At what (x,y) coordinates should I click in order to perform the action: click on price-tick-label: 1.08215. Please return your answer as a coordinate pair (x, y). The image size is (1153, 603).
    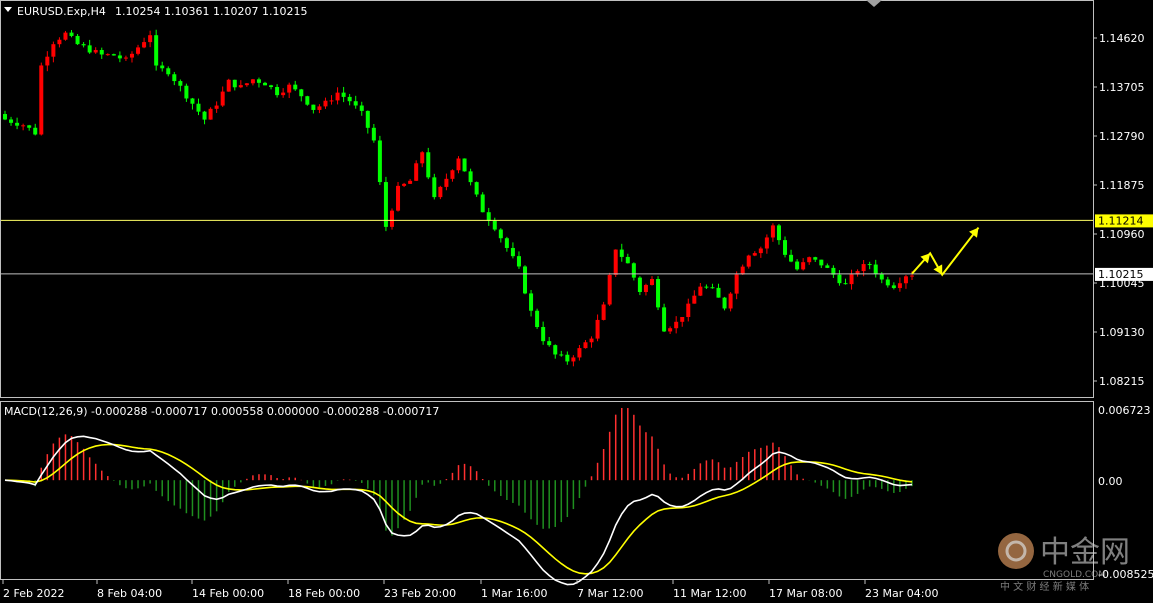
    Looking at the image, I should click on (1122, 381).